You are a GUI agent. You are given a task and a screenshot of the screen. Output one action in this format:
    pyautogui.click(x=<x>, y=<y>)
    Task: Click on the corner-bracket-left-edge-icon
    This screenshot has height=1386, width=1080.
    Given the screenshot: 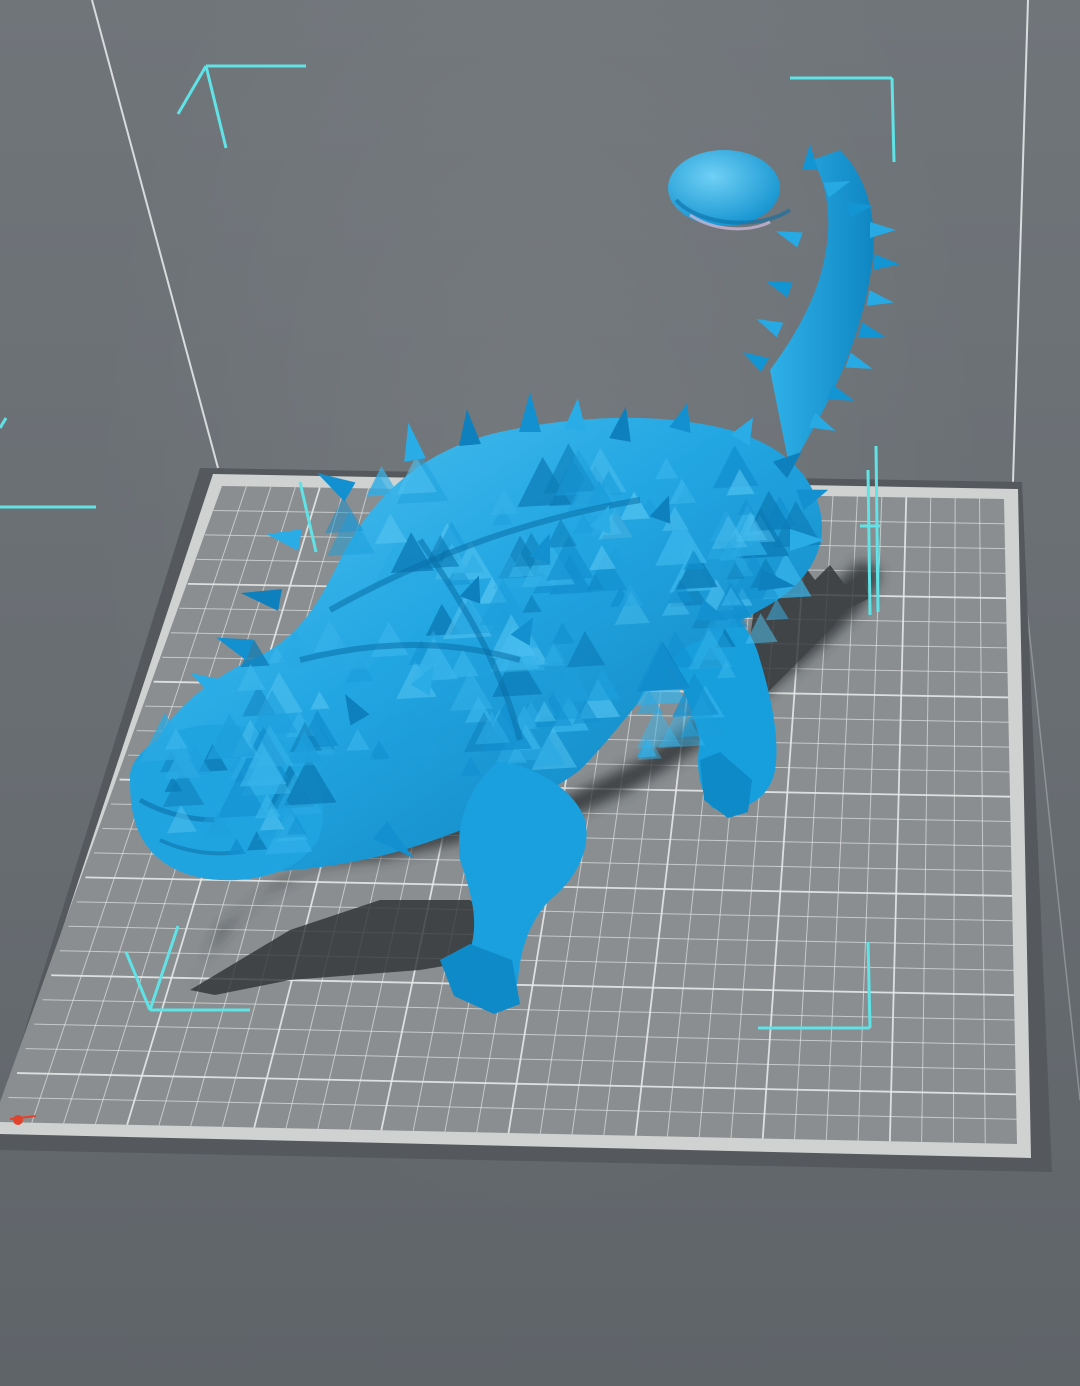 What is the action you would take?
    pyautogui.click(x=48, y=463)
    